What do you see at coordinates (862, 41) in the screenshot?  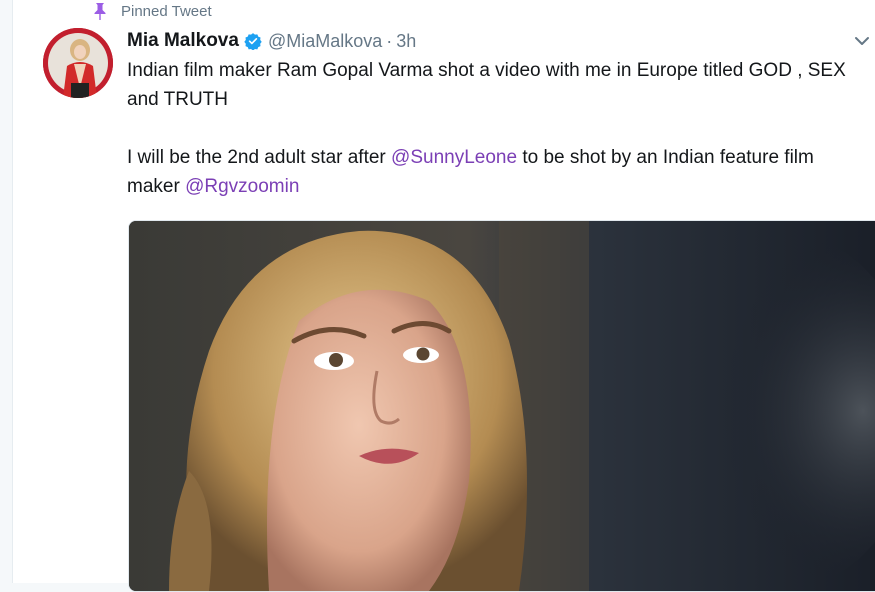 I see `chevron-down-icon` at bounding box center [862, 41].